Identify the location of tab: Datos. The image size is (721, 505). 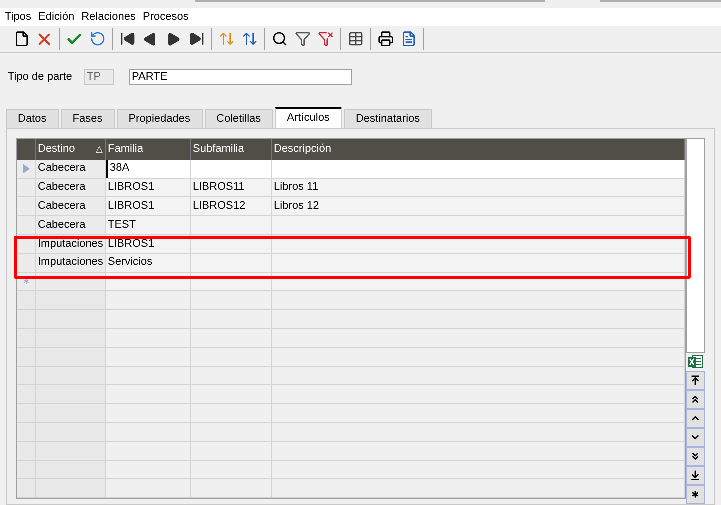
(32, 118).